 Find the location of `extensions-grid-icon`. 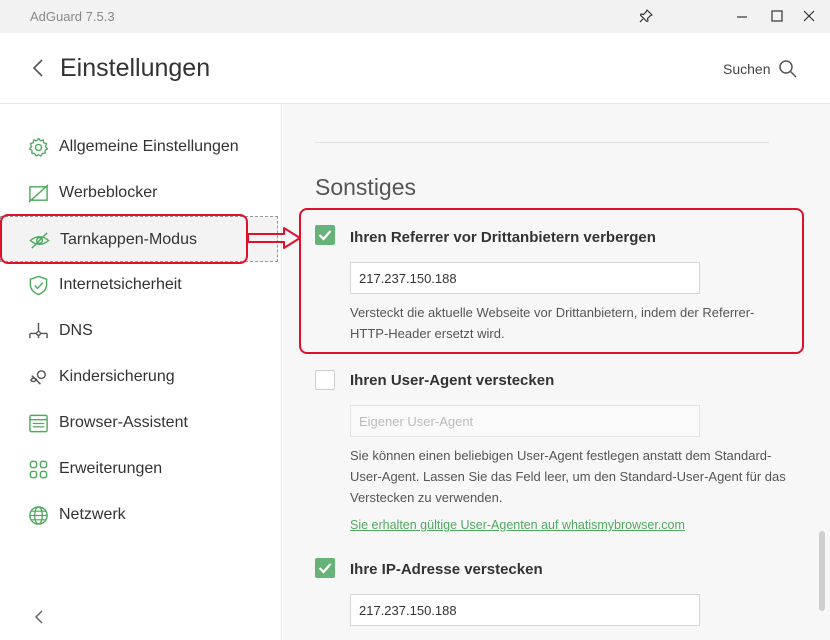

extensions-grid-icon is located at coordinates (38, 469).